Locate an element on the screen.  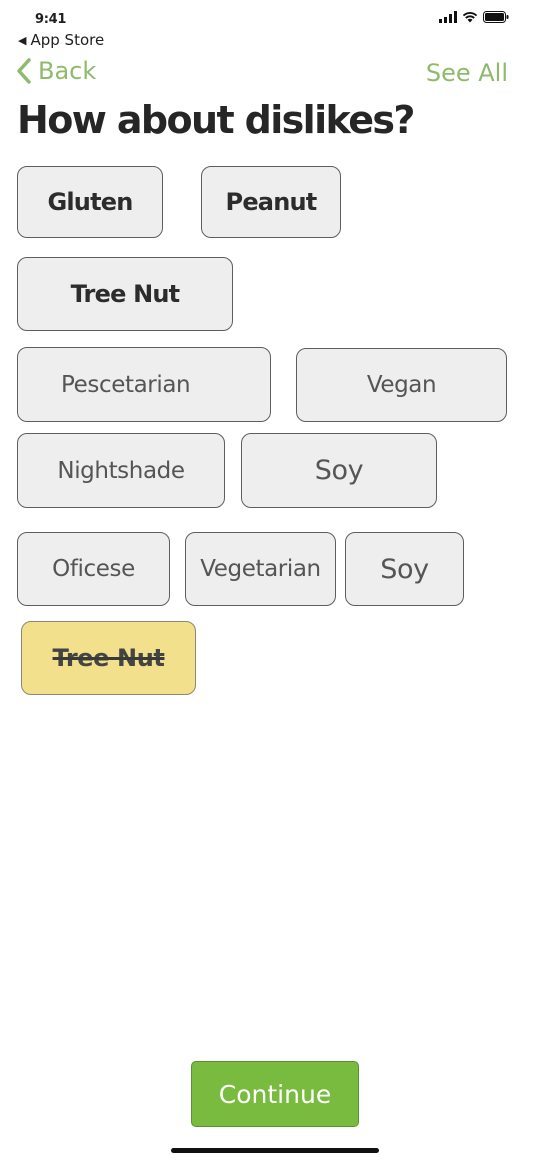
see-all-button: See All is located at coordinates (467, 73).